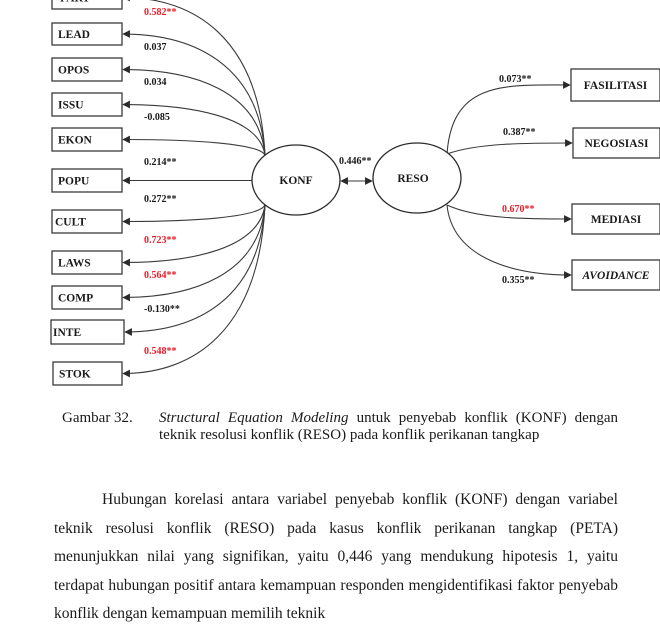  I want to click on coef-cult: 0.272**, so click(160, 199).